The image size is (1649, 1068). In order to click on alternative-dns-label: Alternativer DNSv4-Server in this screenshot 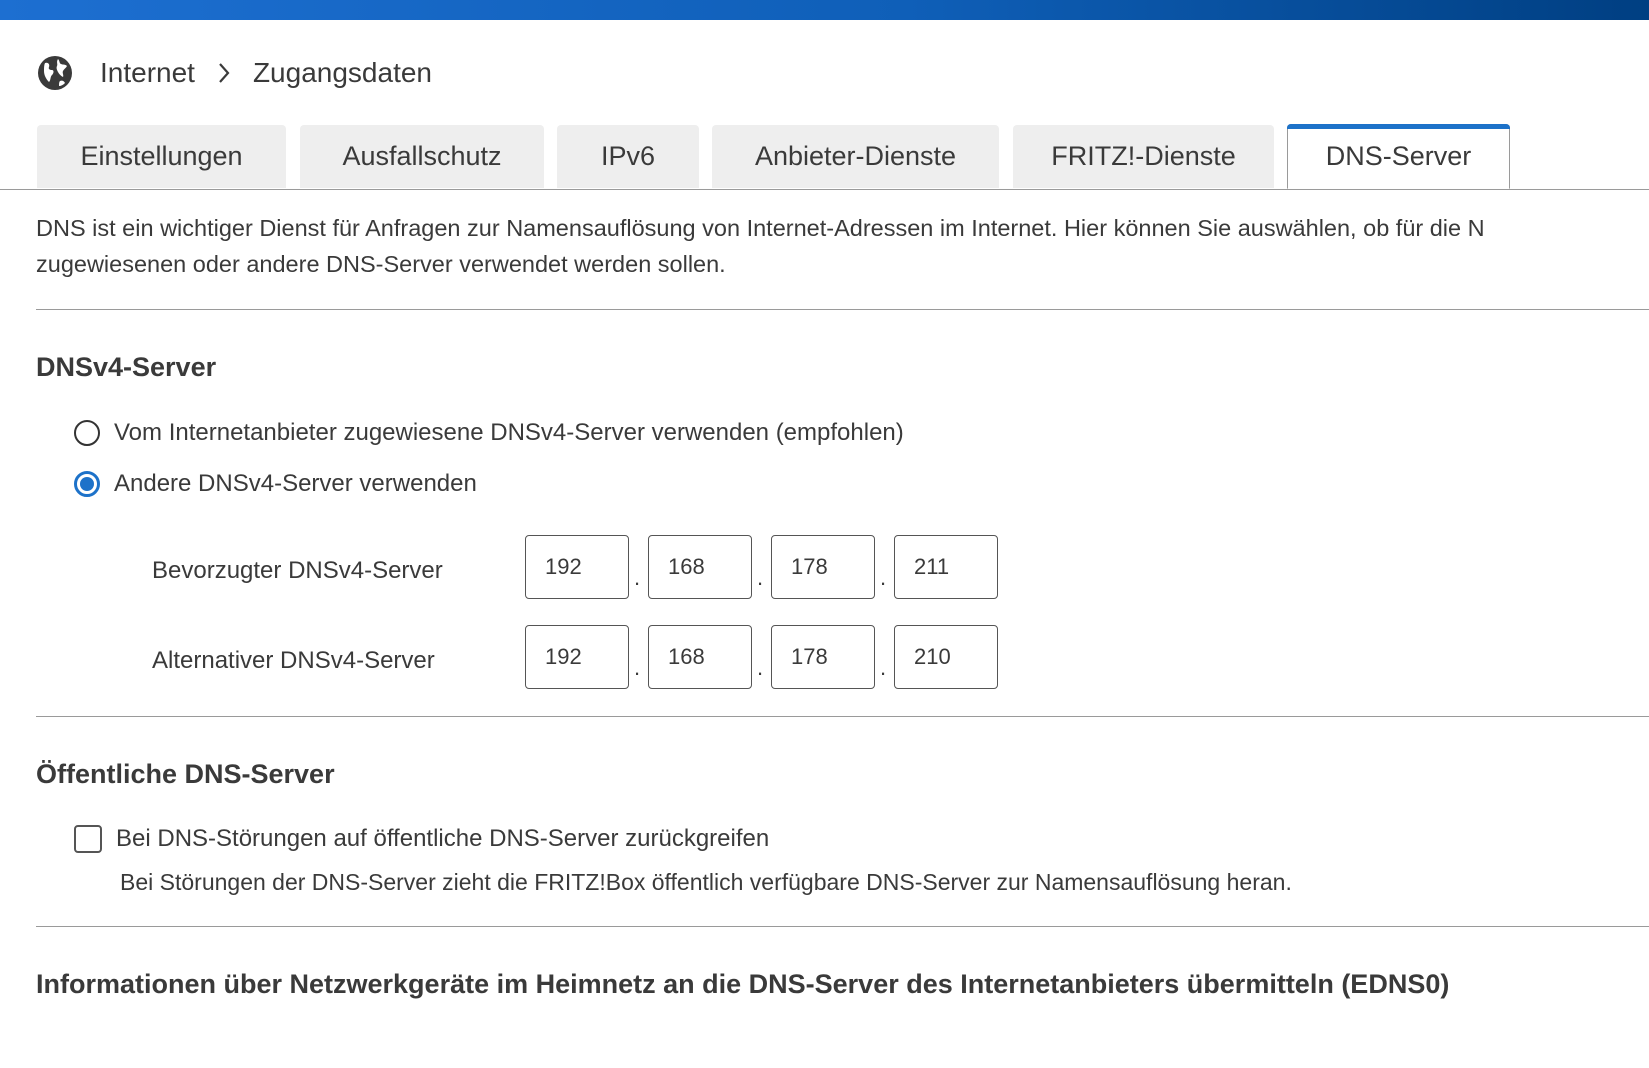, I will do `click(293, 660)`.